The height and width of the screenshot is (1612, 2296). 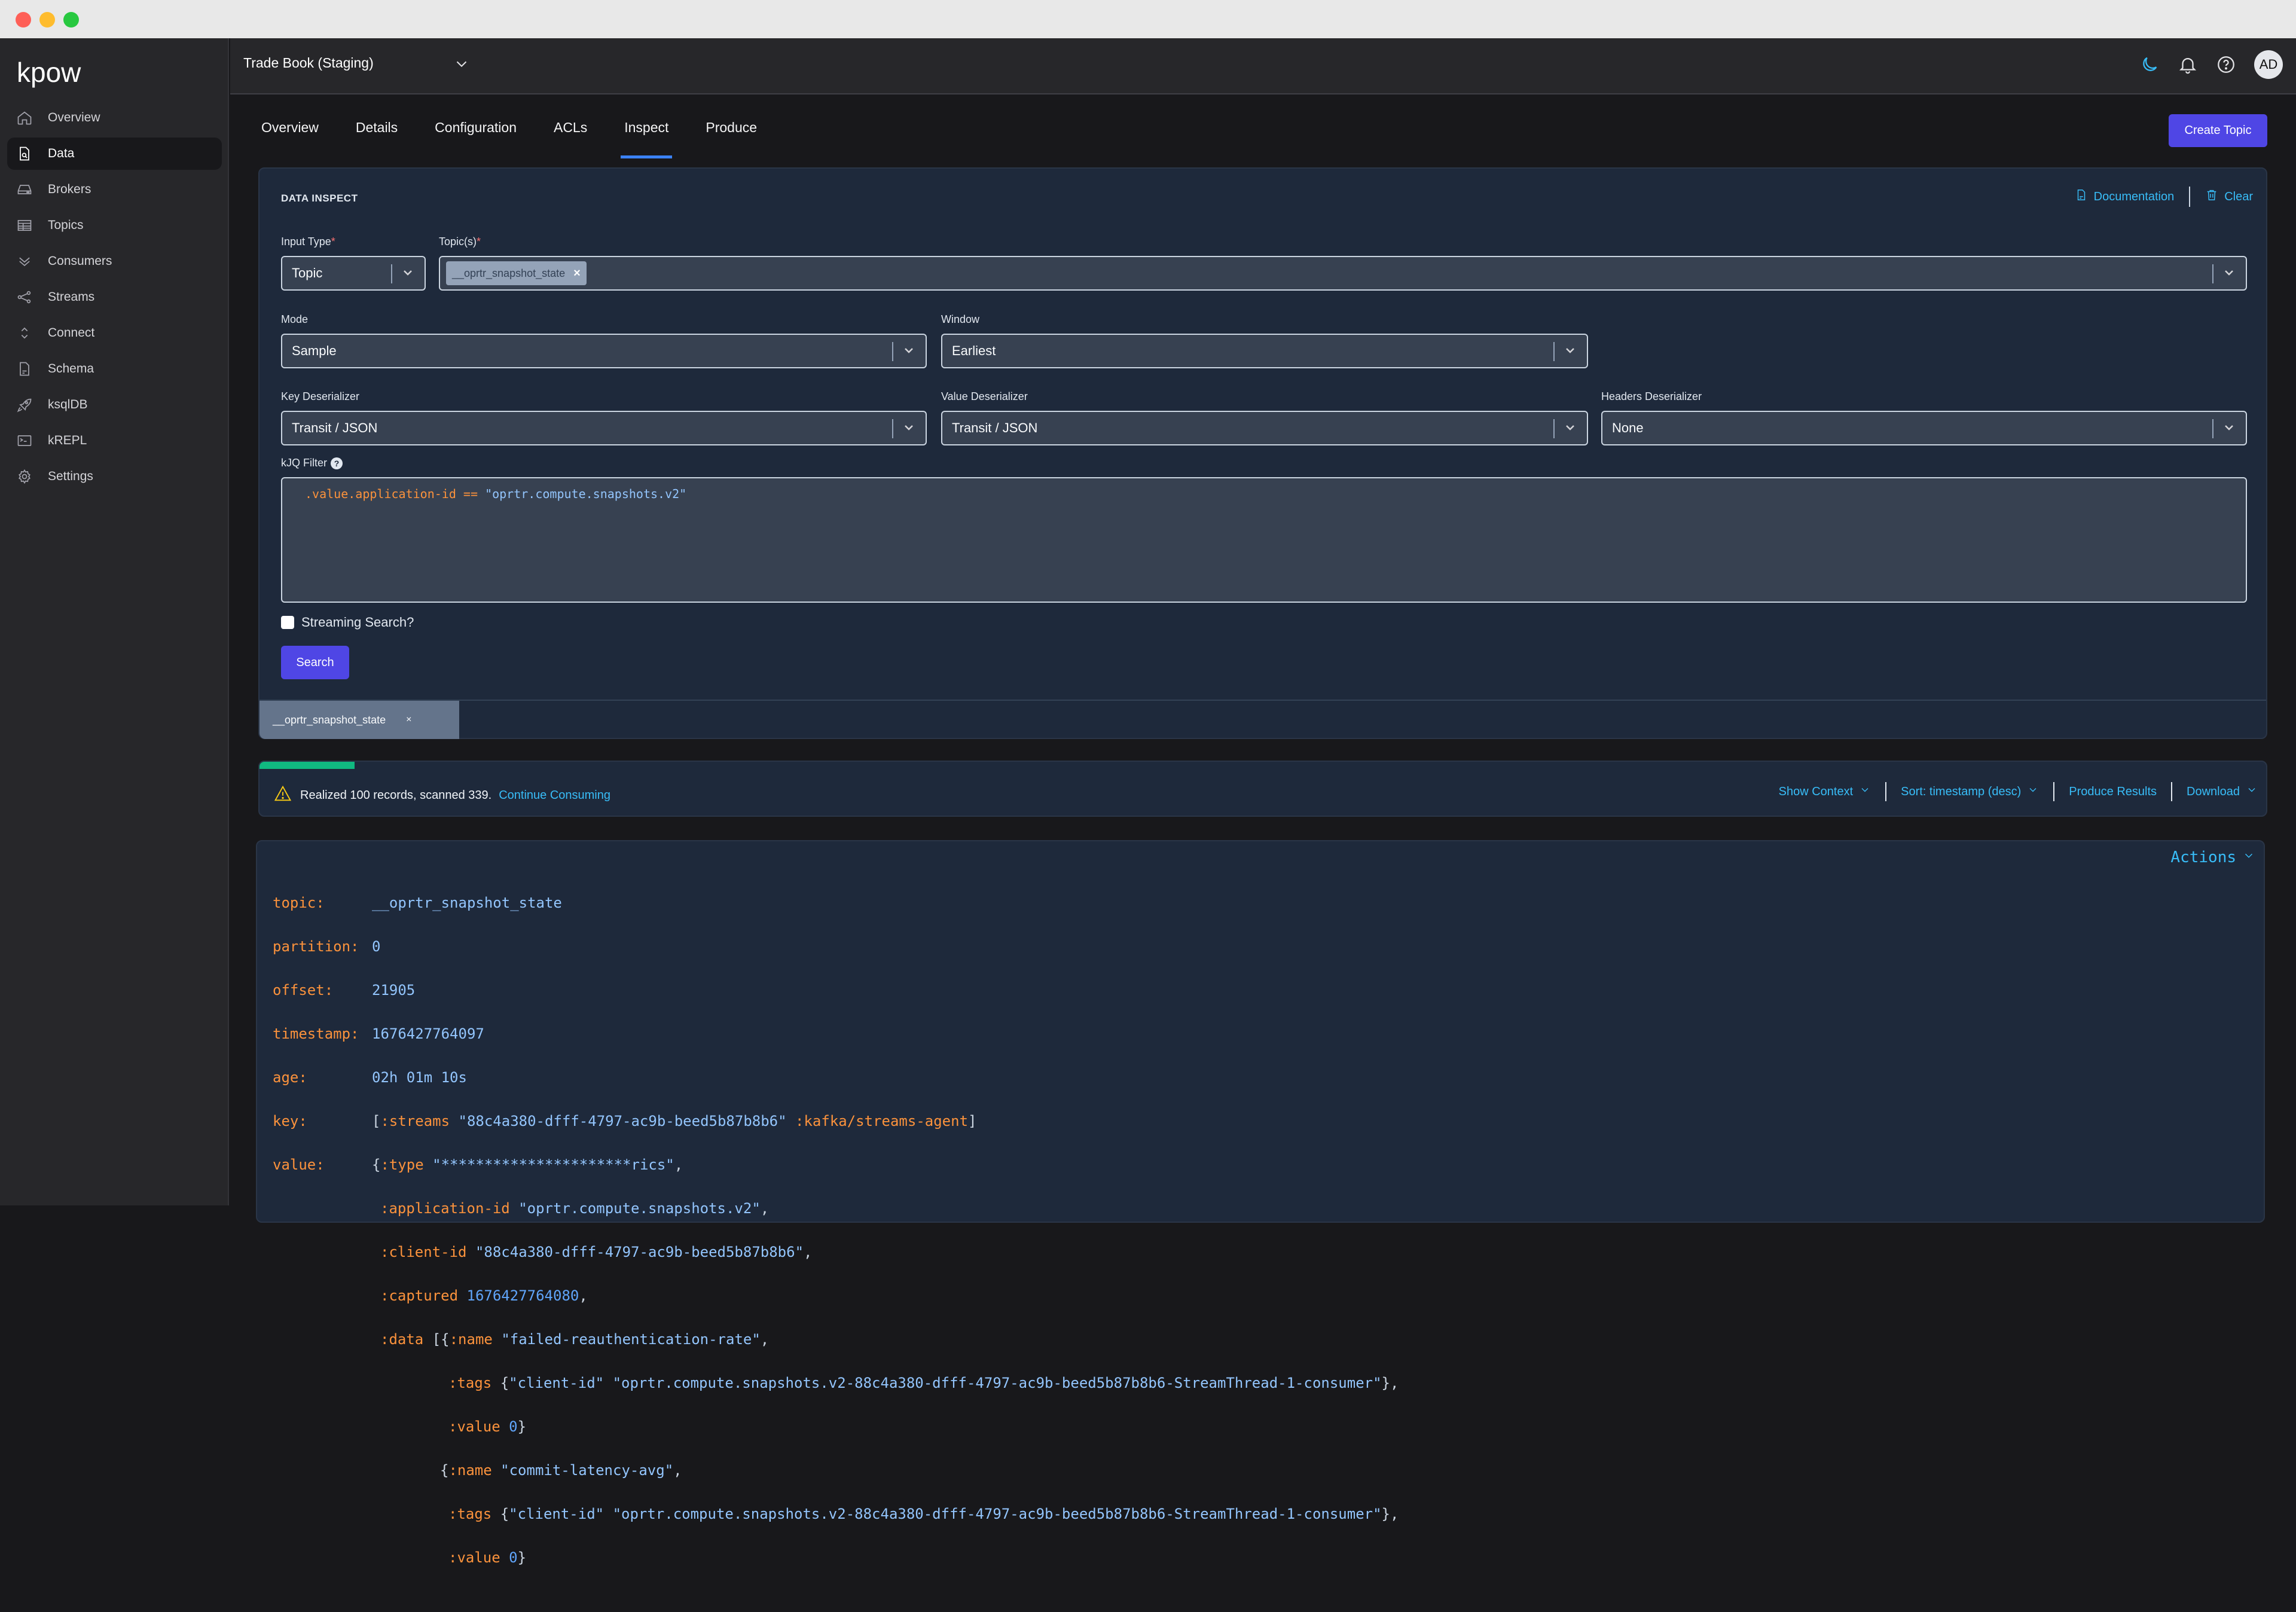 What do you see at coordinates (1264, 351) in the screenshot?
I see `window-select: Earliest` at bounding box center [1264, 351].